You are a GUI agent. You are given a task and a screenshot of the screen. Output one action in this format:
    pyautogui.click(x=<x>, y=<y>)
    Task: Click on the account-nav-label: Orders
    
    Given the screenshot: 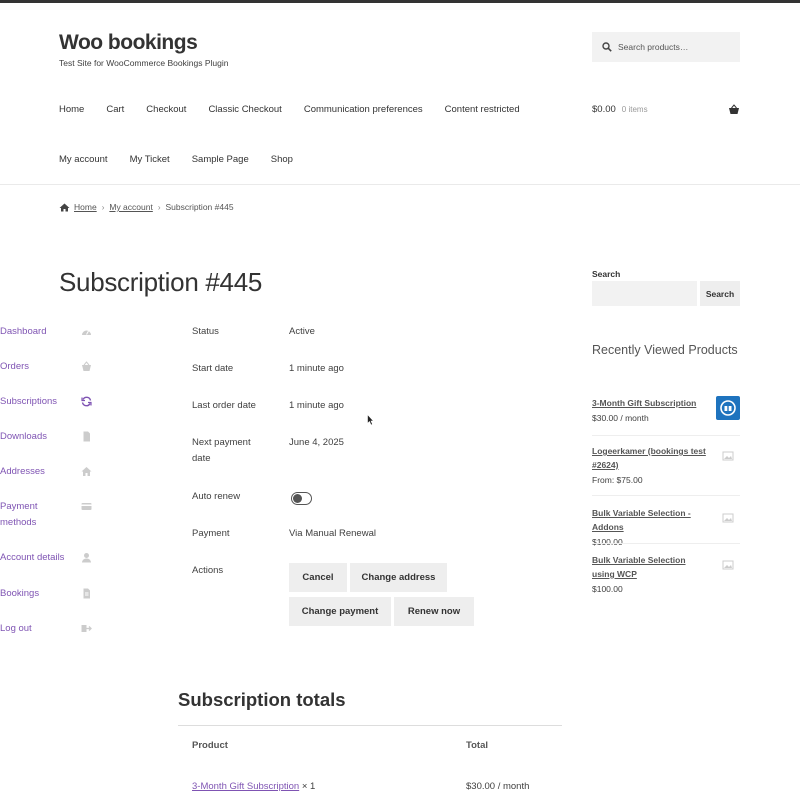 What is the action you would take?
    pyautogui.click(x=15, y=366)
    